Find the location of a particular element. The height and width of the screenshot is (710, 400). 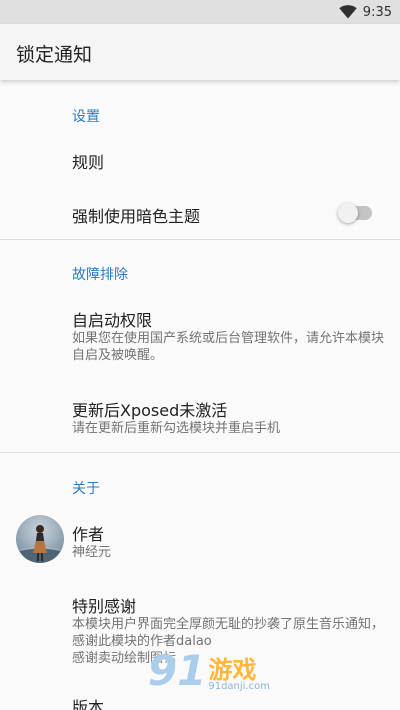

dark-theme-switch is located at coordinates (355, 213).